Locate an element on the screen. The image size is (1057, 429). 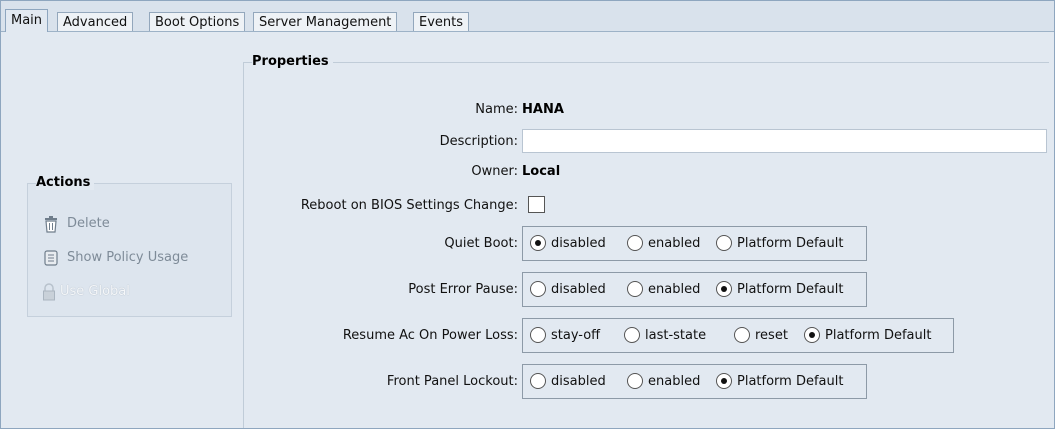
use-global-action: Use Global is located at coordinates (86, 292).